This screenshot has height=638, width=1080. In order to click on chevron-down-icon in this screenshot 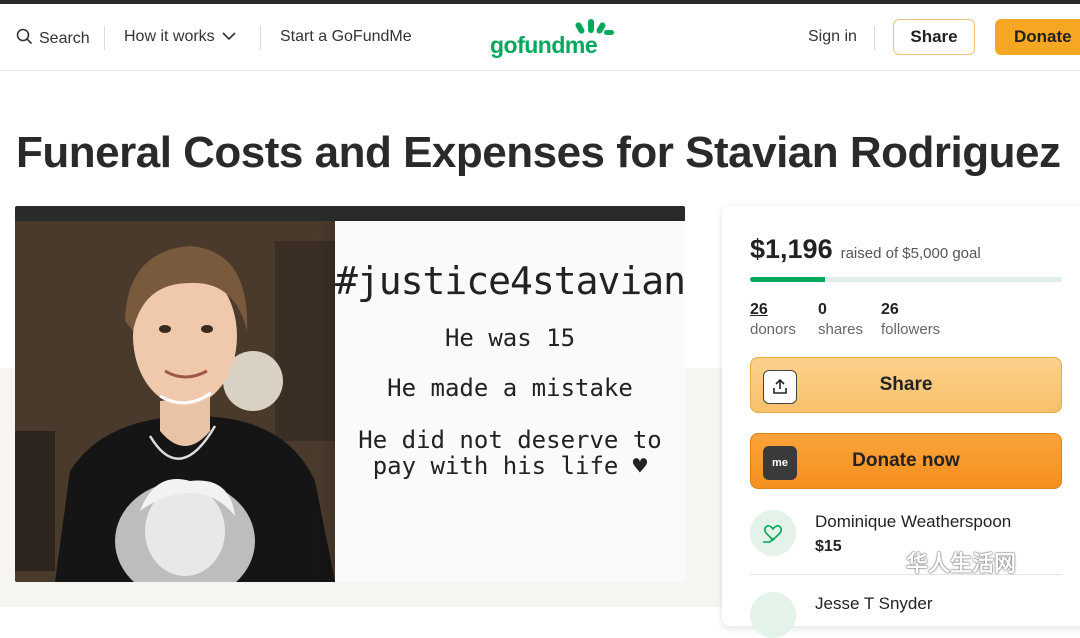, I will do `click(229, 37)`.